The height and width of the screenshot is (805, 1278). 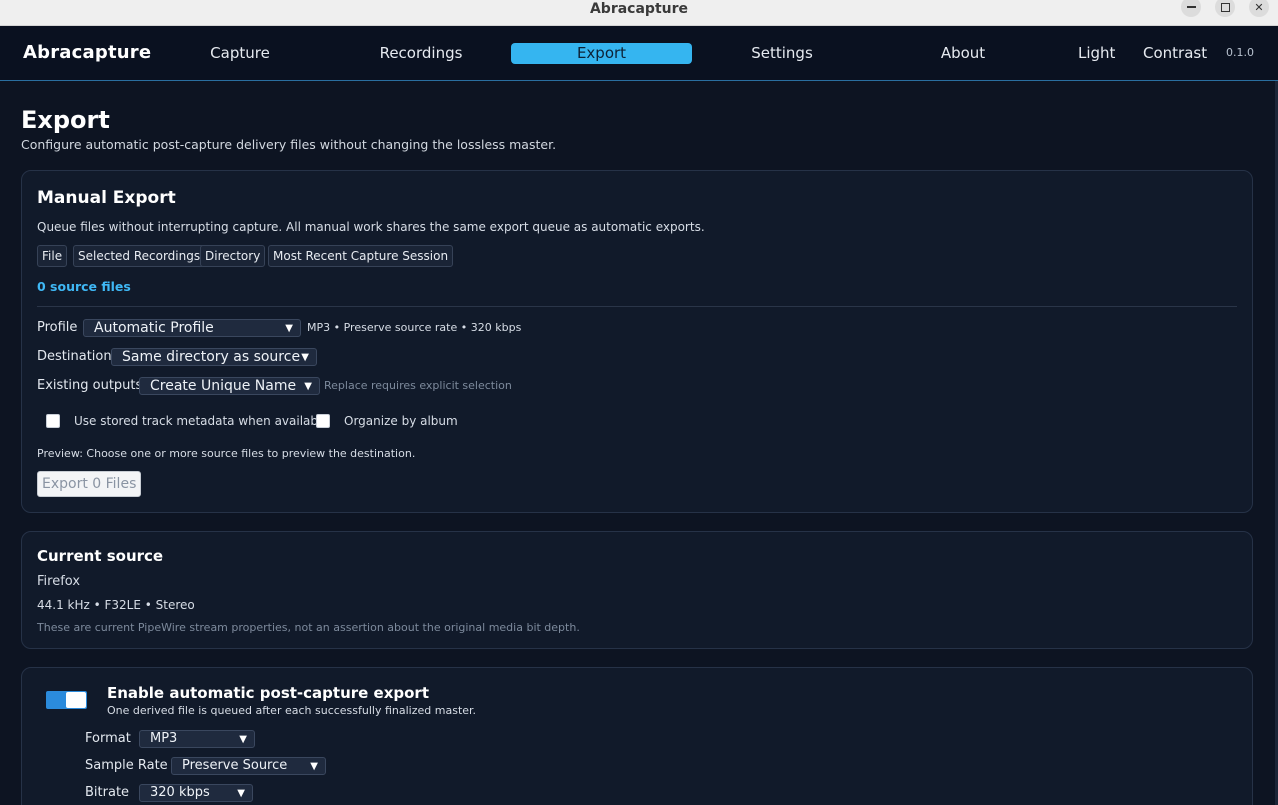 I want to click on tab-settings: Settings, so click(x=782, y=53).